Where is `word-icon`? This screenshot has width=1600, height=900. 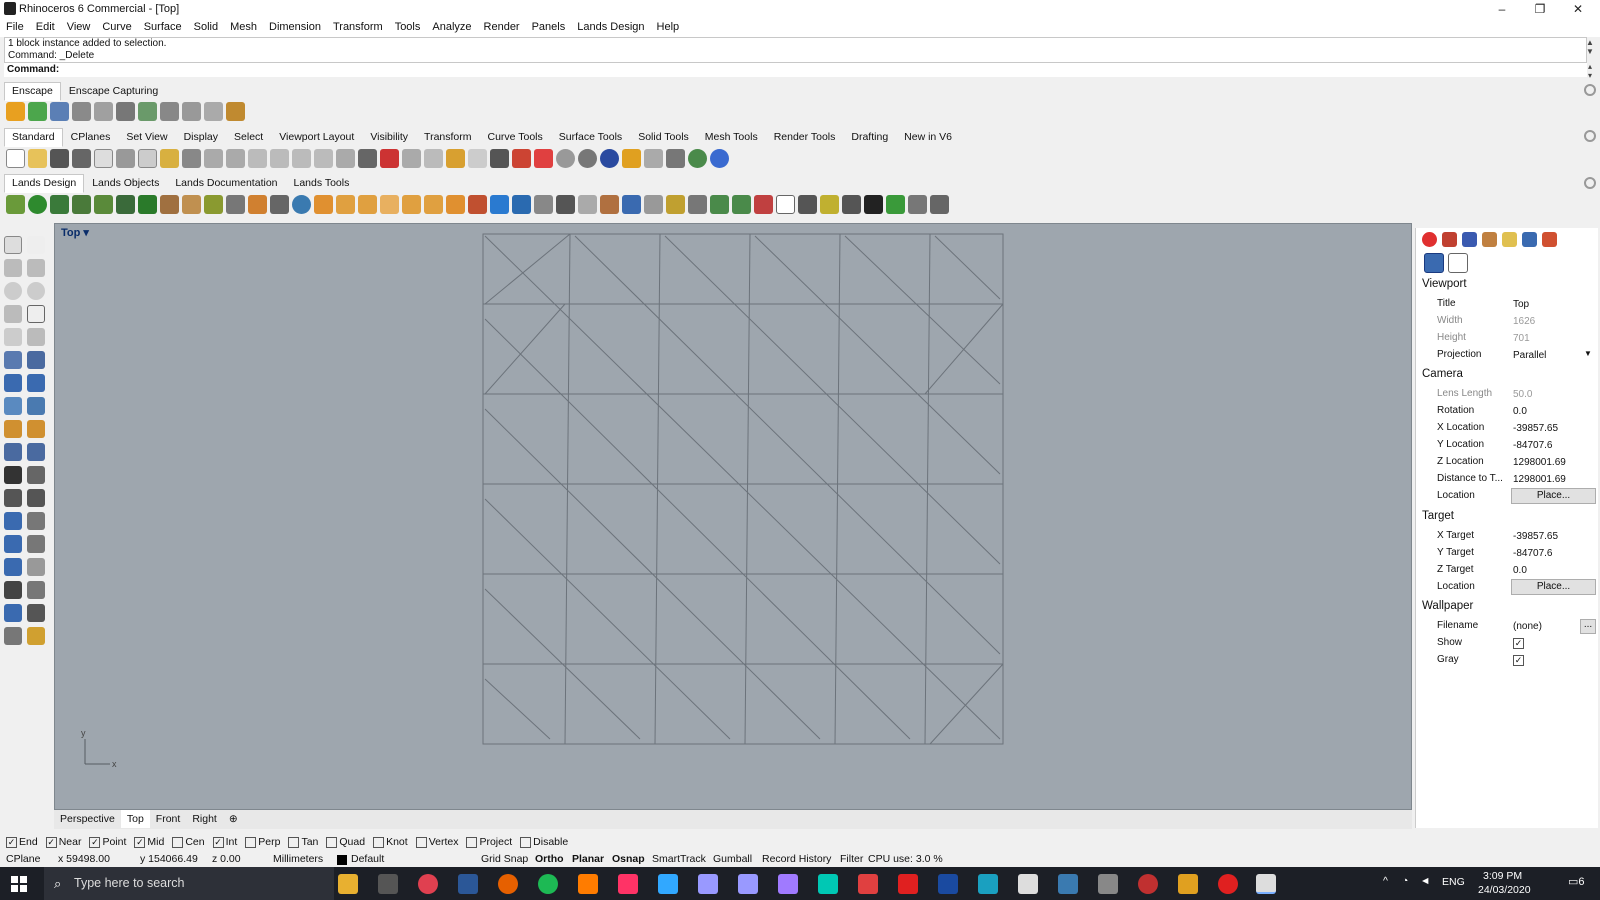
word-icon is located at coordinates (468, 884).